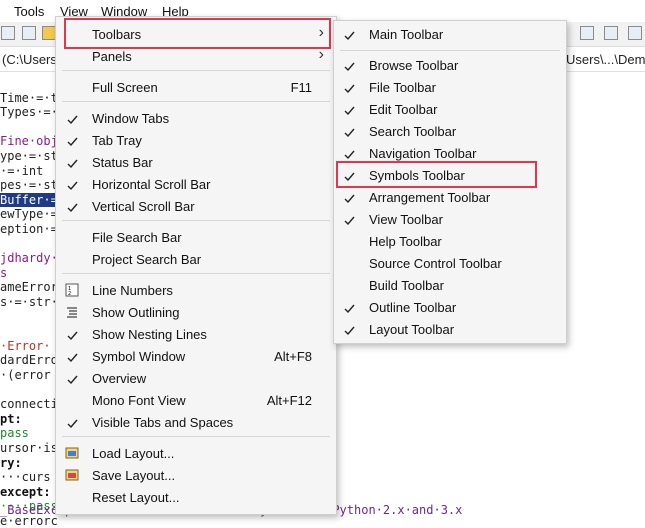 The height and width of the screenshot is (528, 645). Describe the element at coordinates (4, 272) in the screenshot. I see `code-line: s` at that location.